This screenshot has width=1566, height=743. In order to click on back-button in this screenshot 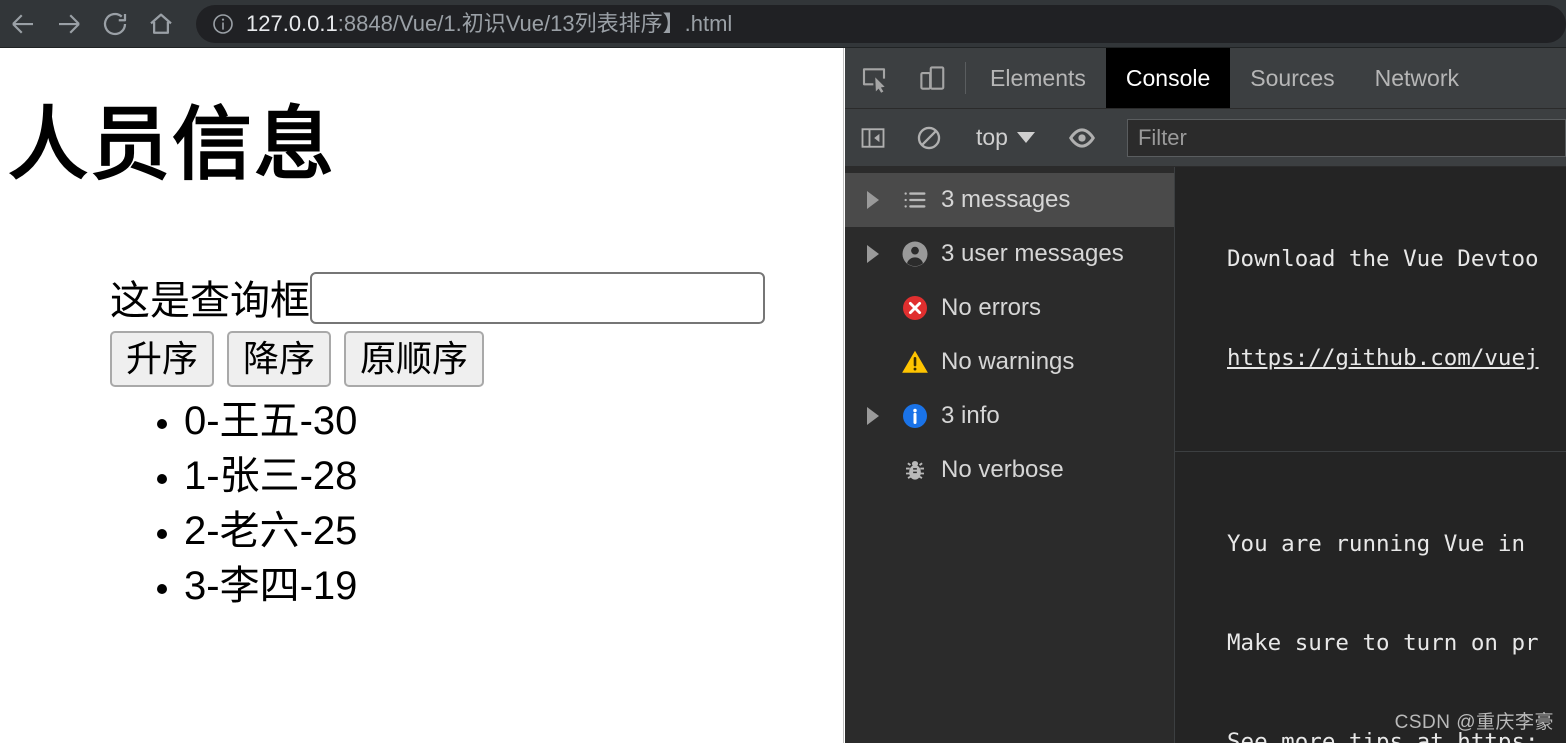, I will do `click(23, 24)`.